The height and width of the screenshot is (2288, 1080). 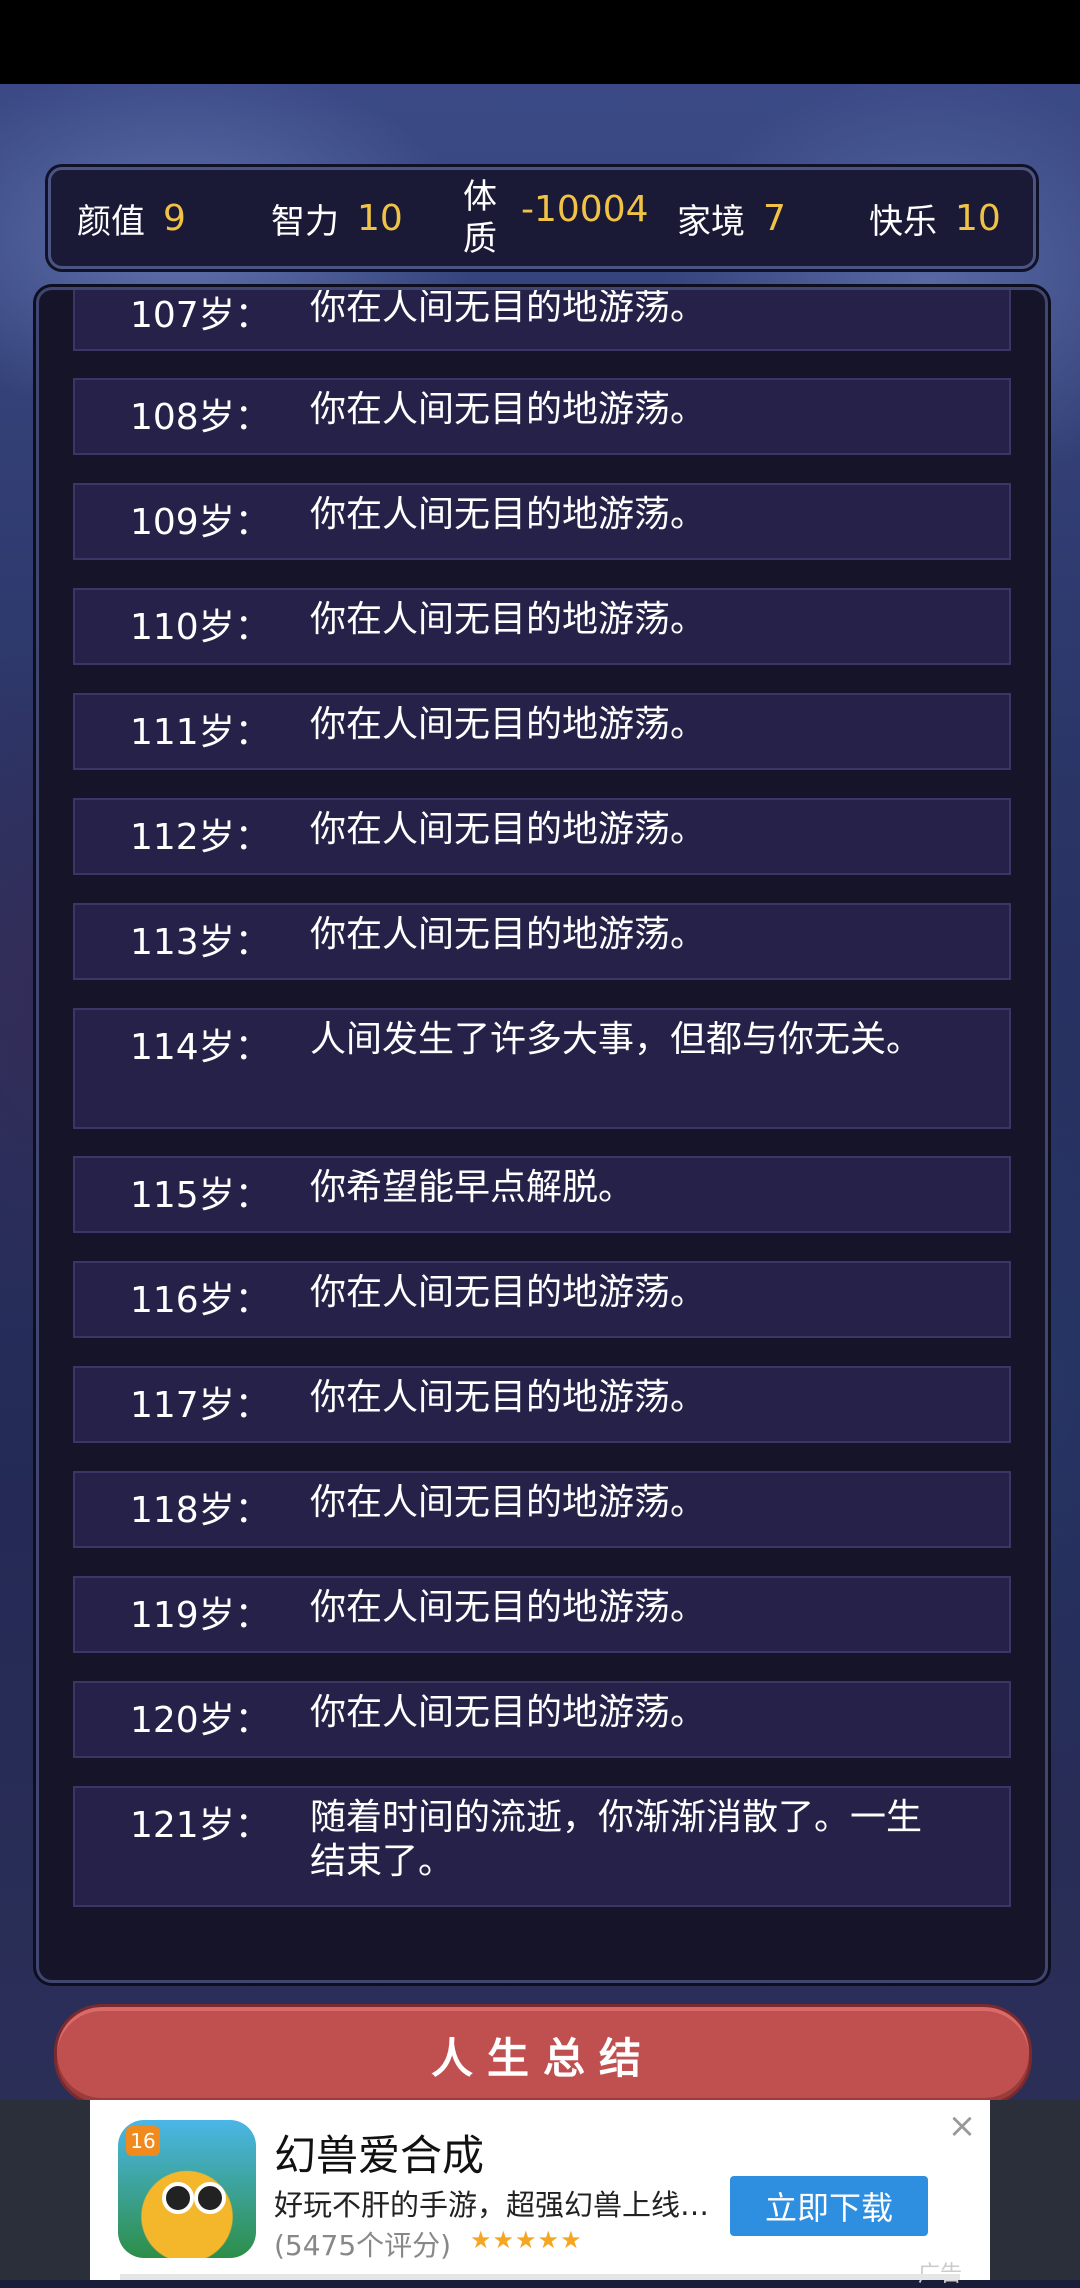 I want to click on log-row: 121岁： 随着时间的流逝，你渐渐消散了。一生结束了。, so click(x=542, y=1846).